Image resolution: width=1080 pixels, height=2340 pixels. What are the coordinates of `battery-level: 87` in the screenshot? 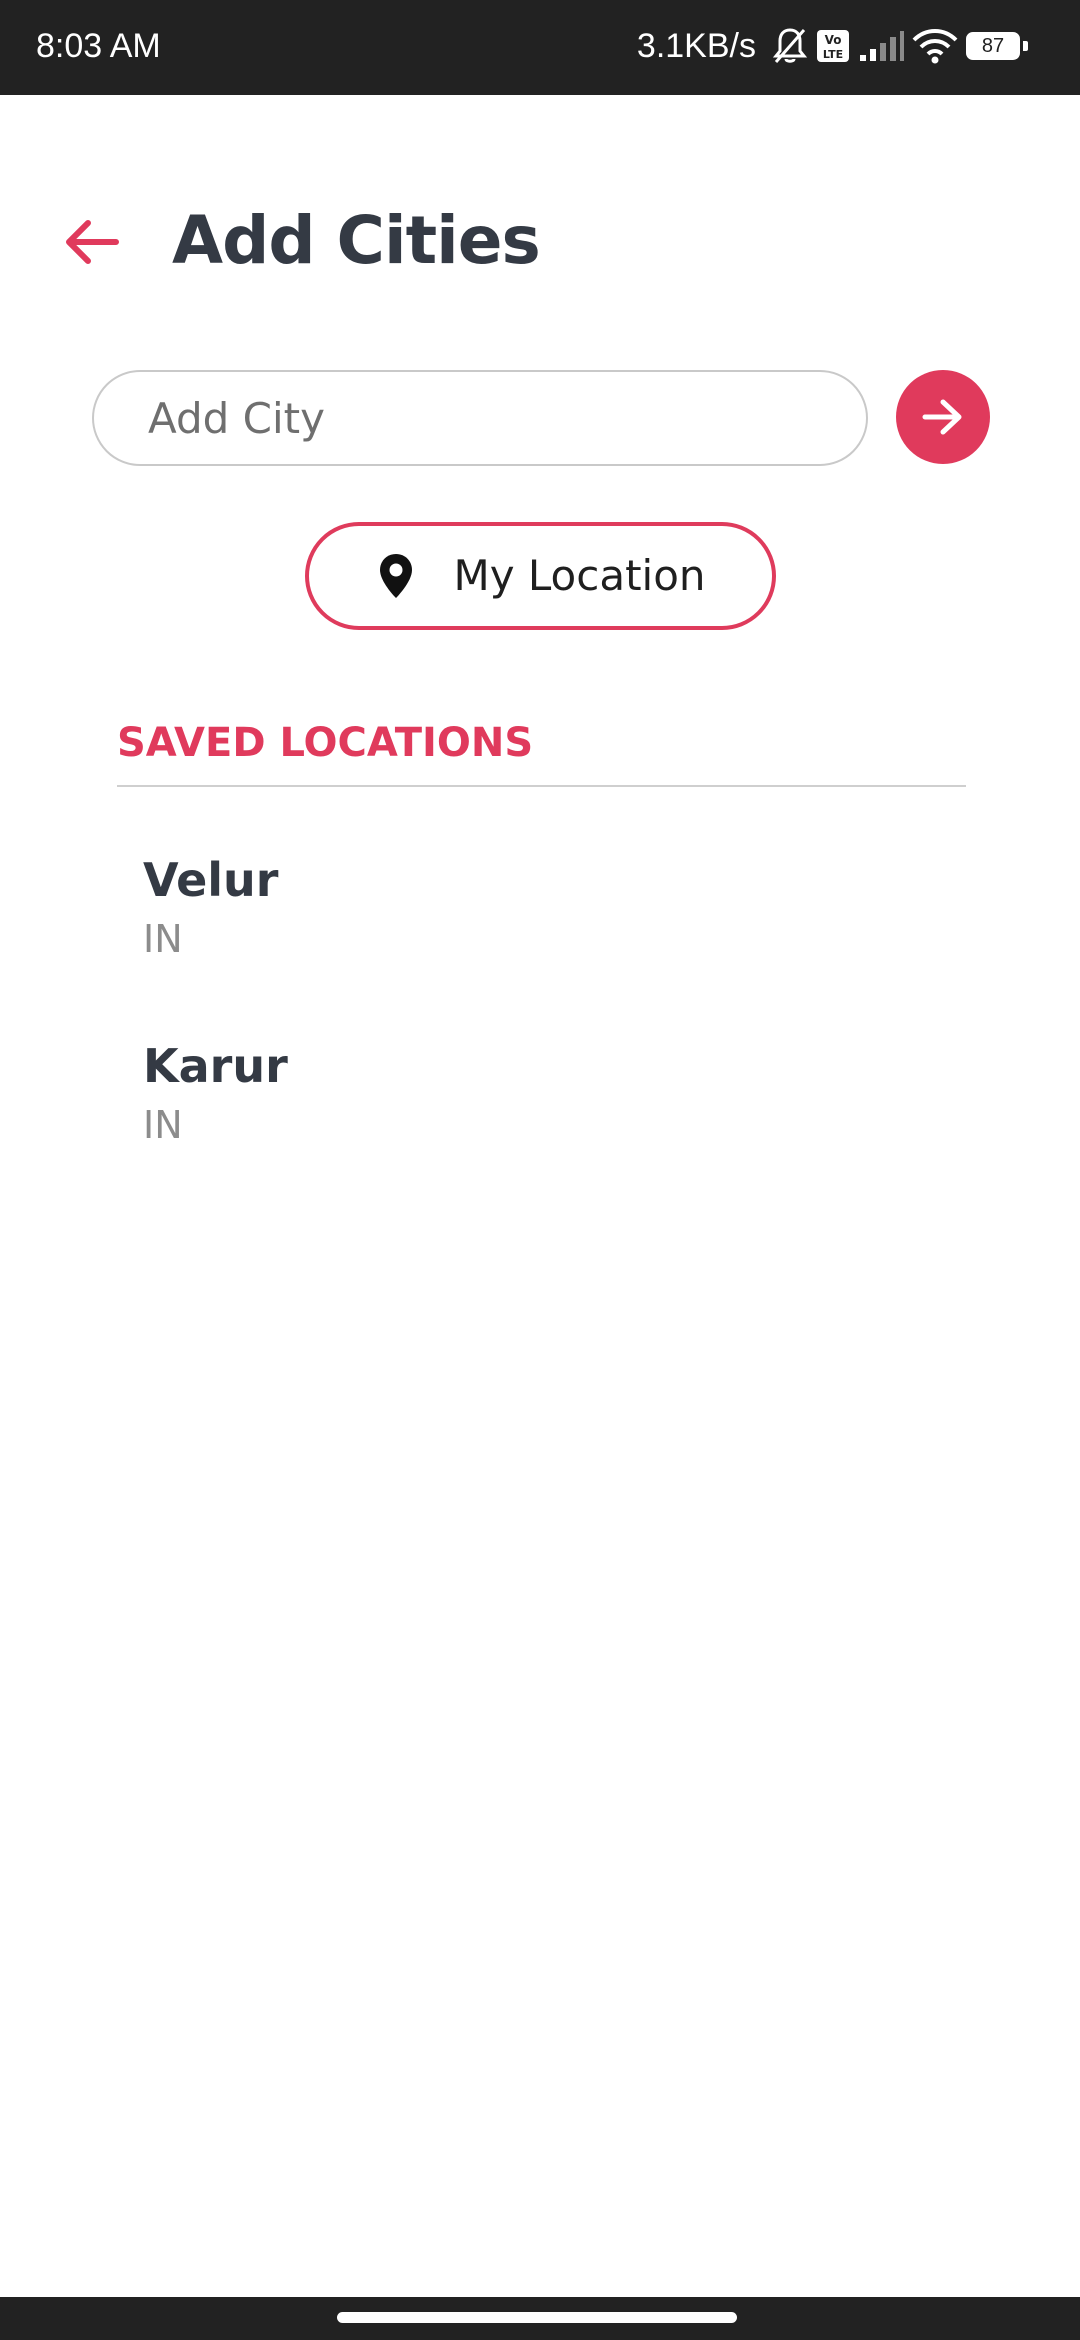 It's located at (993, 46).